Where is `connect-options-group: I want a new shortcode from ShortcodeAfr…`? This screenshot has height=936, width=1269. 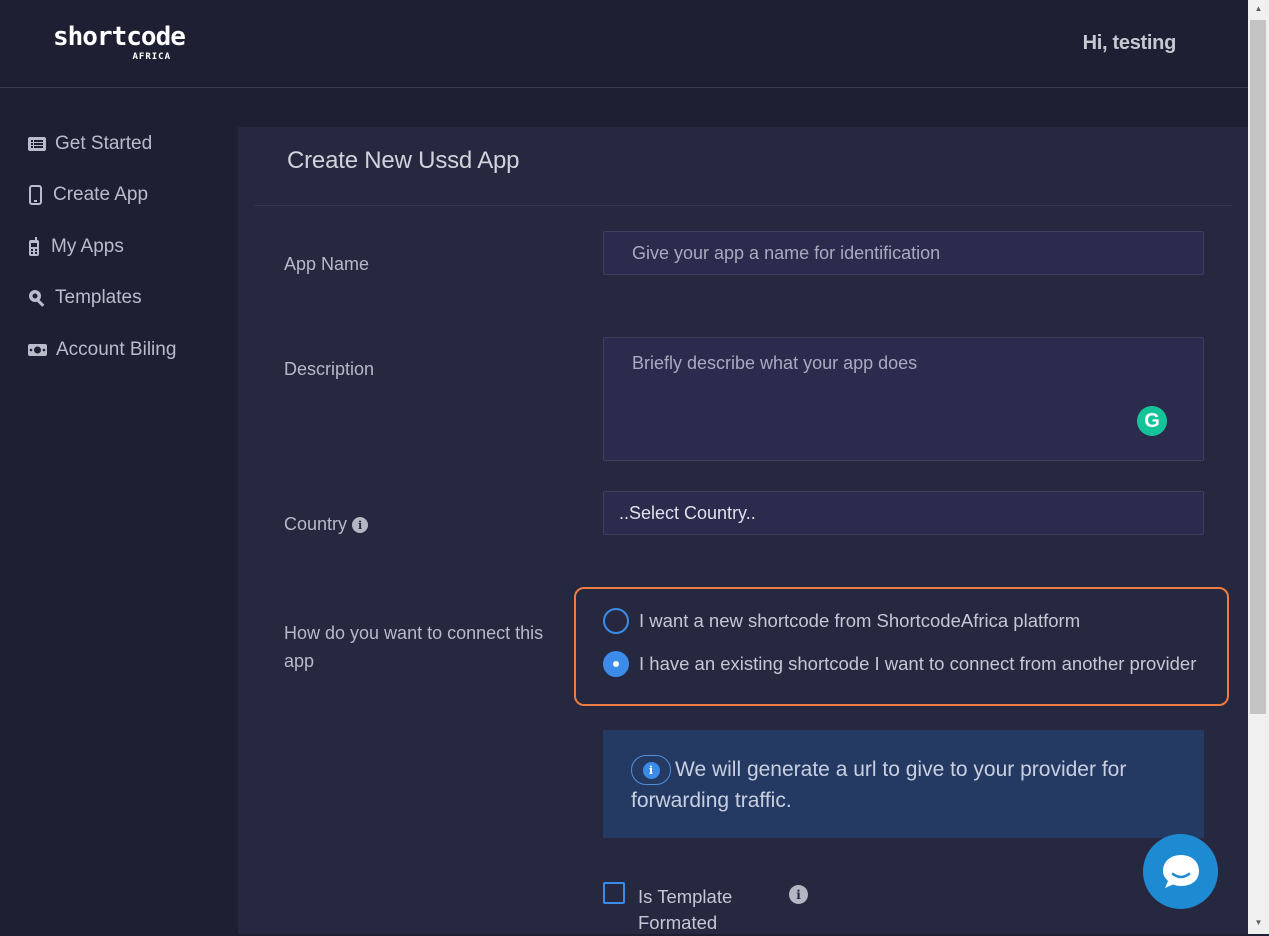
connect-options-group: I want a new shortcode from ShortcodeAfr… is located at coordinates (901, 646).